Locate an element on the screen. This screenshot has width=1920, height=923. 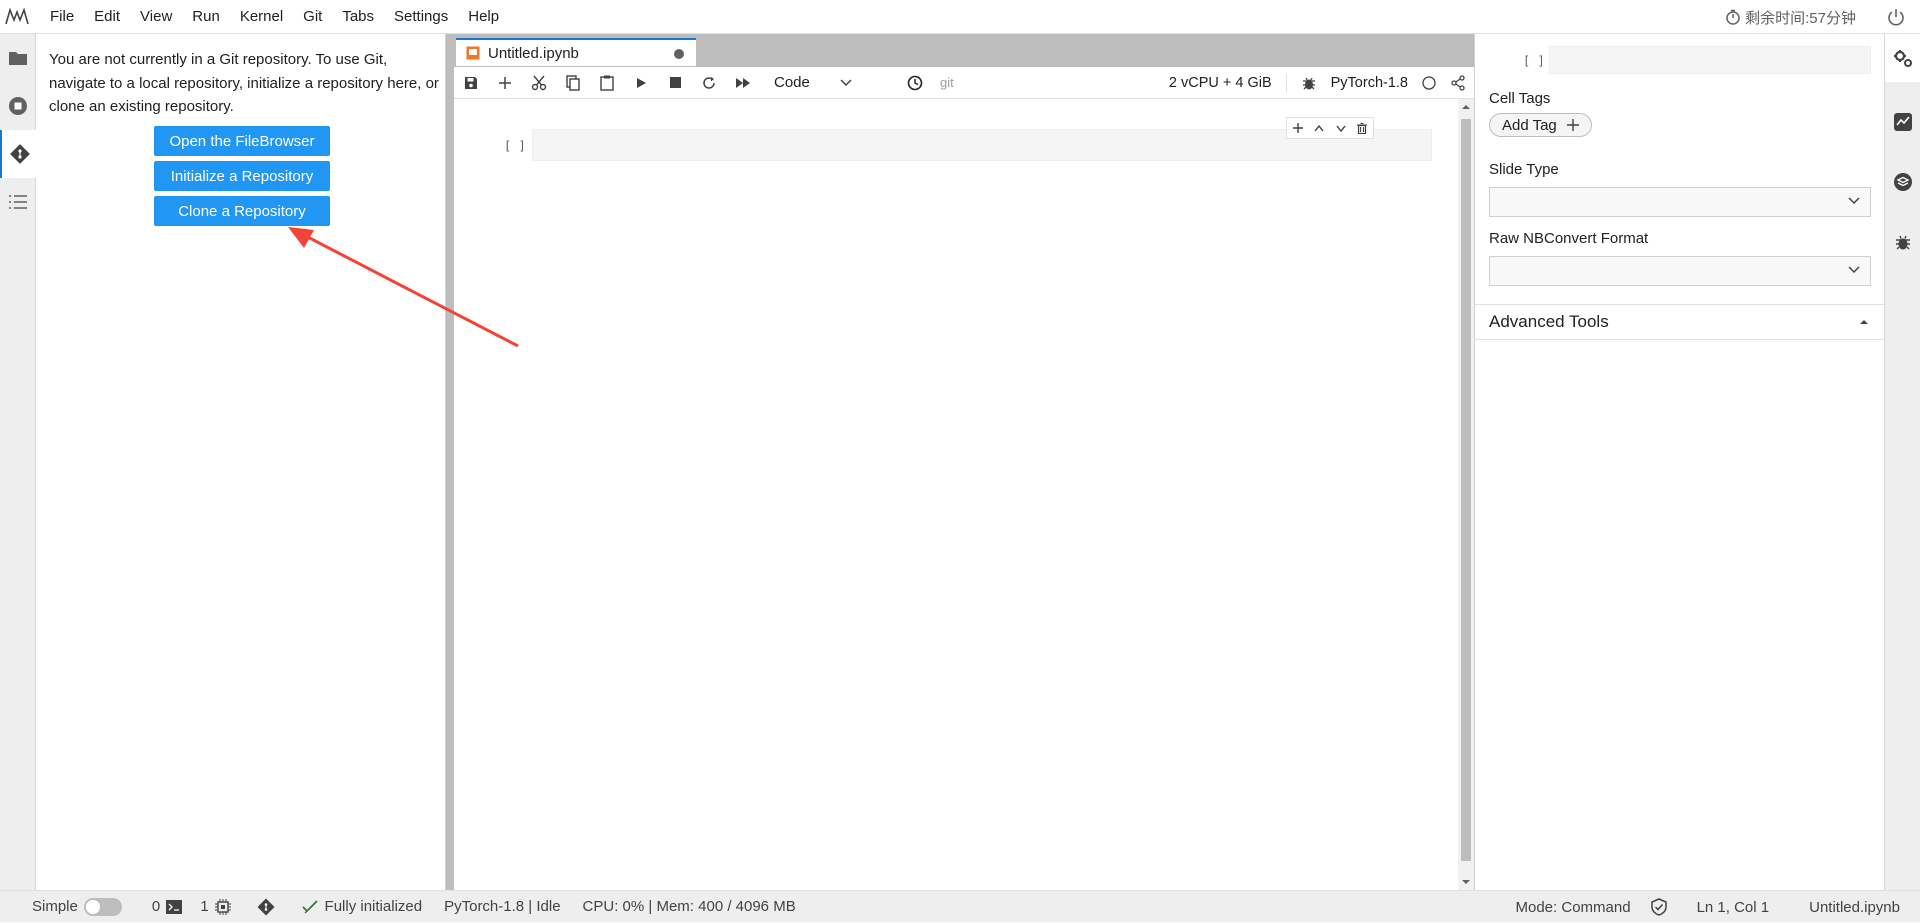
git-icon is located at coordinates (266, 907).